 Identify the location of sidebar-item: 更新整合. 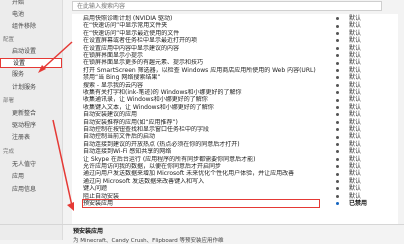
(31, 114).